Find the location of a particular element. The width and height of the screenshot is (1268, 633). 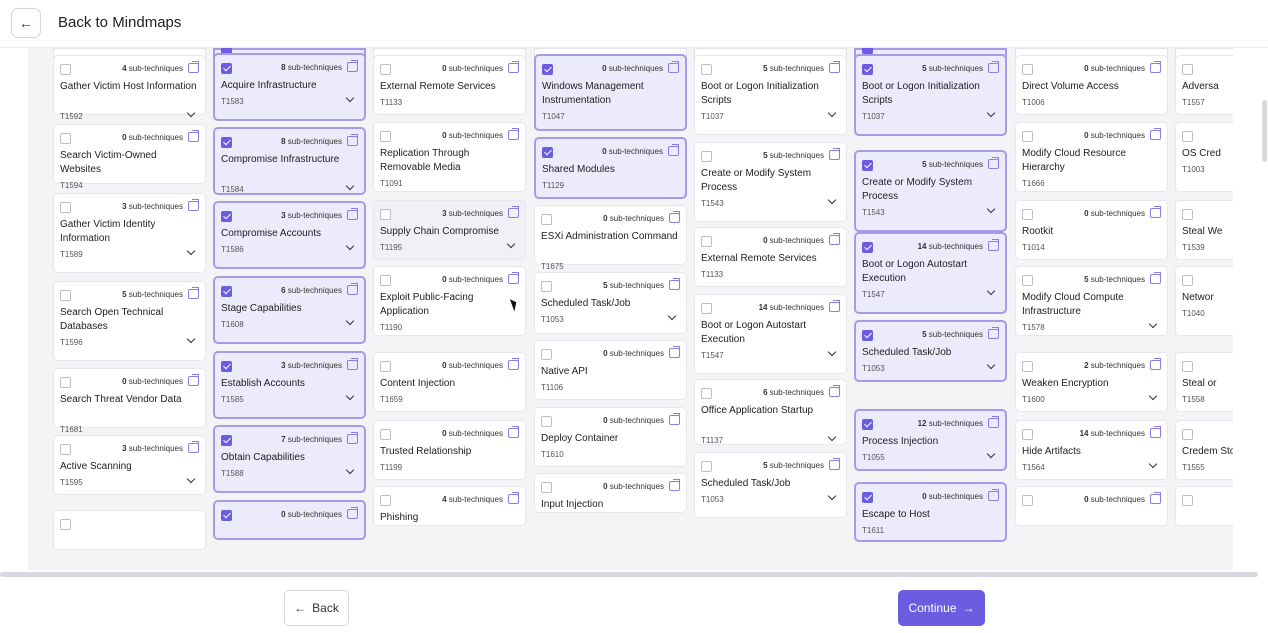

technique-card: 2 sub-techniques Weaken Encryption T1600 is located at coordinates (1091, 382).